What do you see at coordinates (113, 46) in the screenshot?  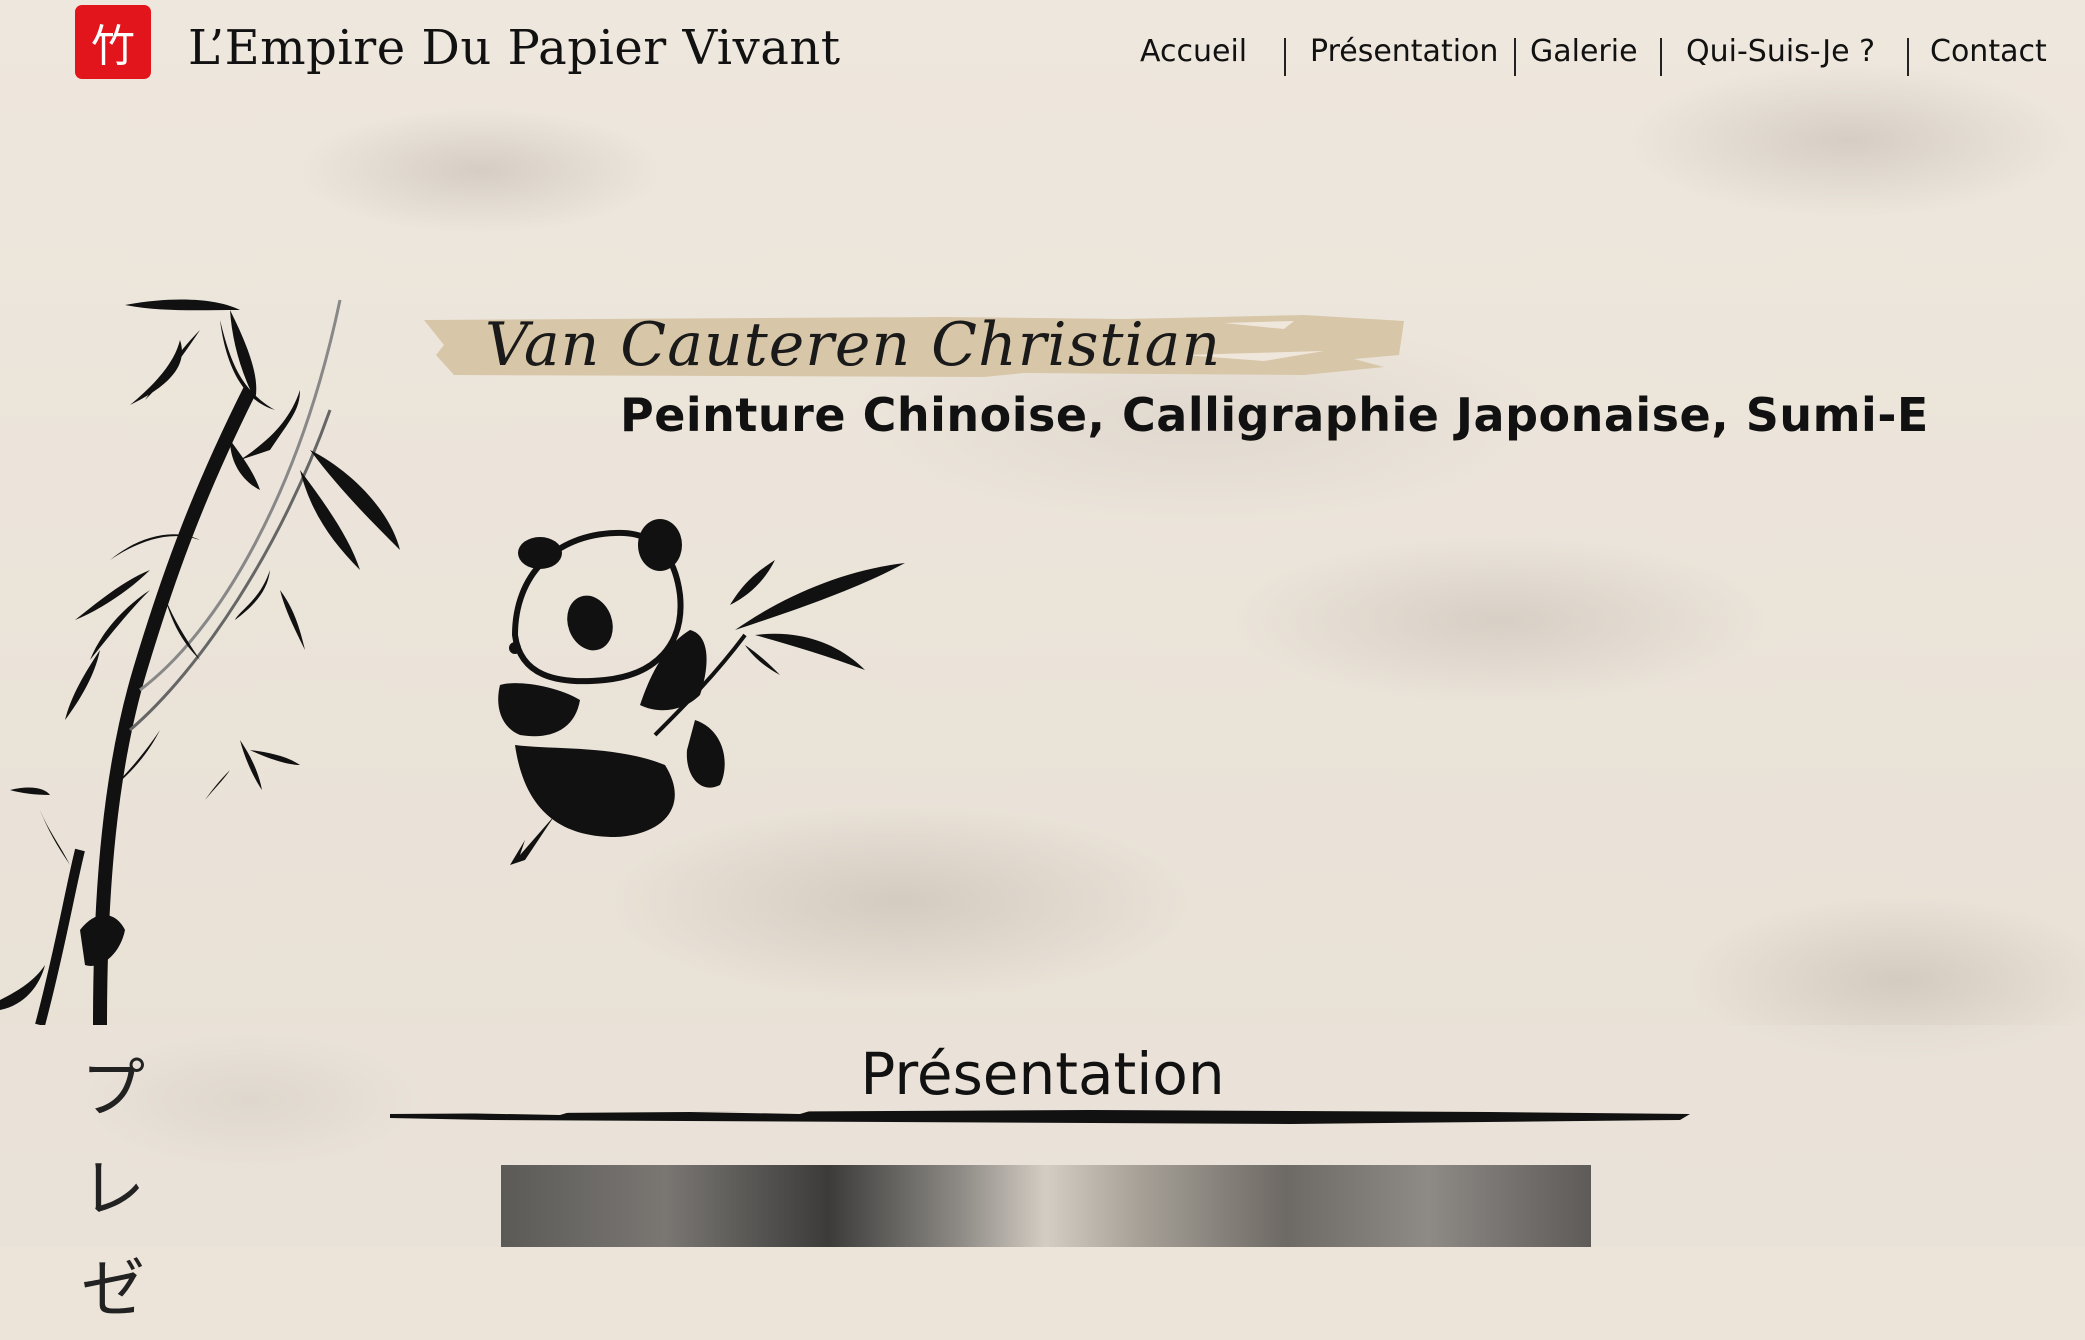 I see `bamboo-kanji-logo-glyph: 竹` at bounding box center [113, 46].